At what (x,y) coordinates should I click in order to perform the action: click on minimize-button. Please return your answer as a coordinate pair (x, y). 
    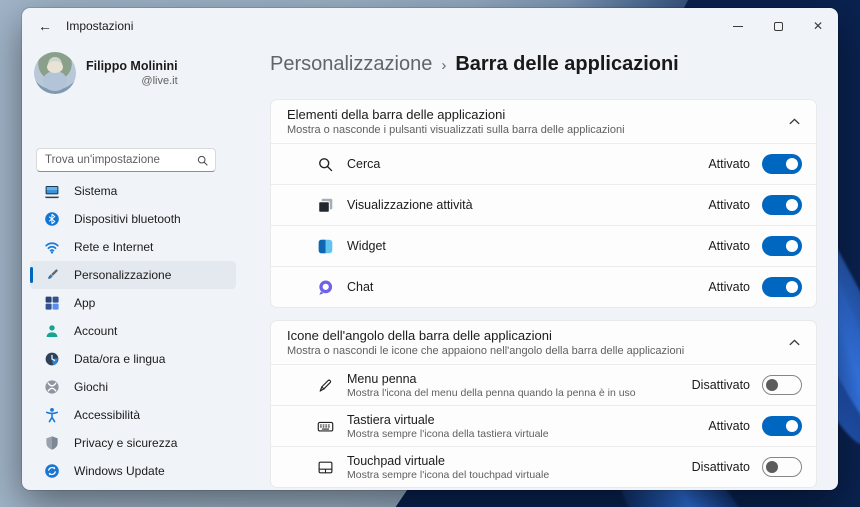
    Looking at the image, I should click on (738, 26).